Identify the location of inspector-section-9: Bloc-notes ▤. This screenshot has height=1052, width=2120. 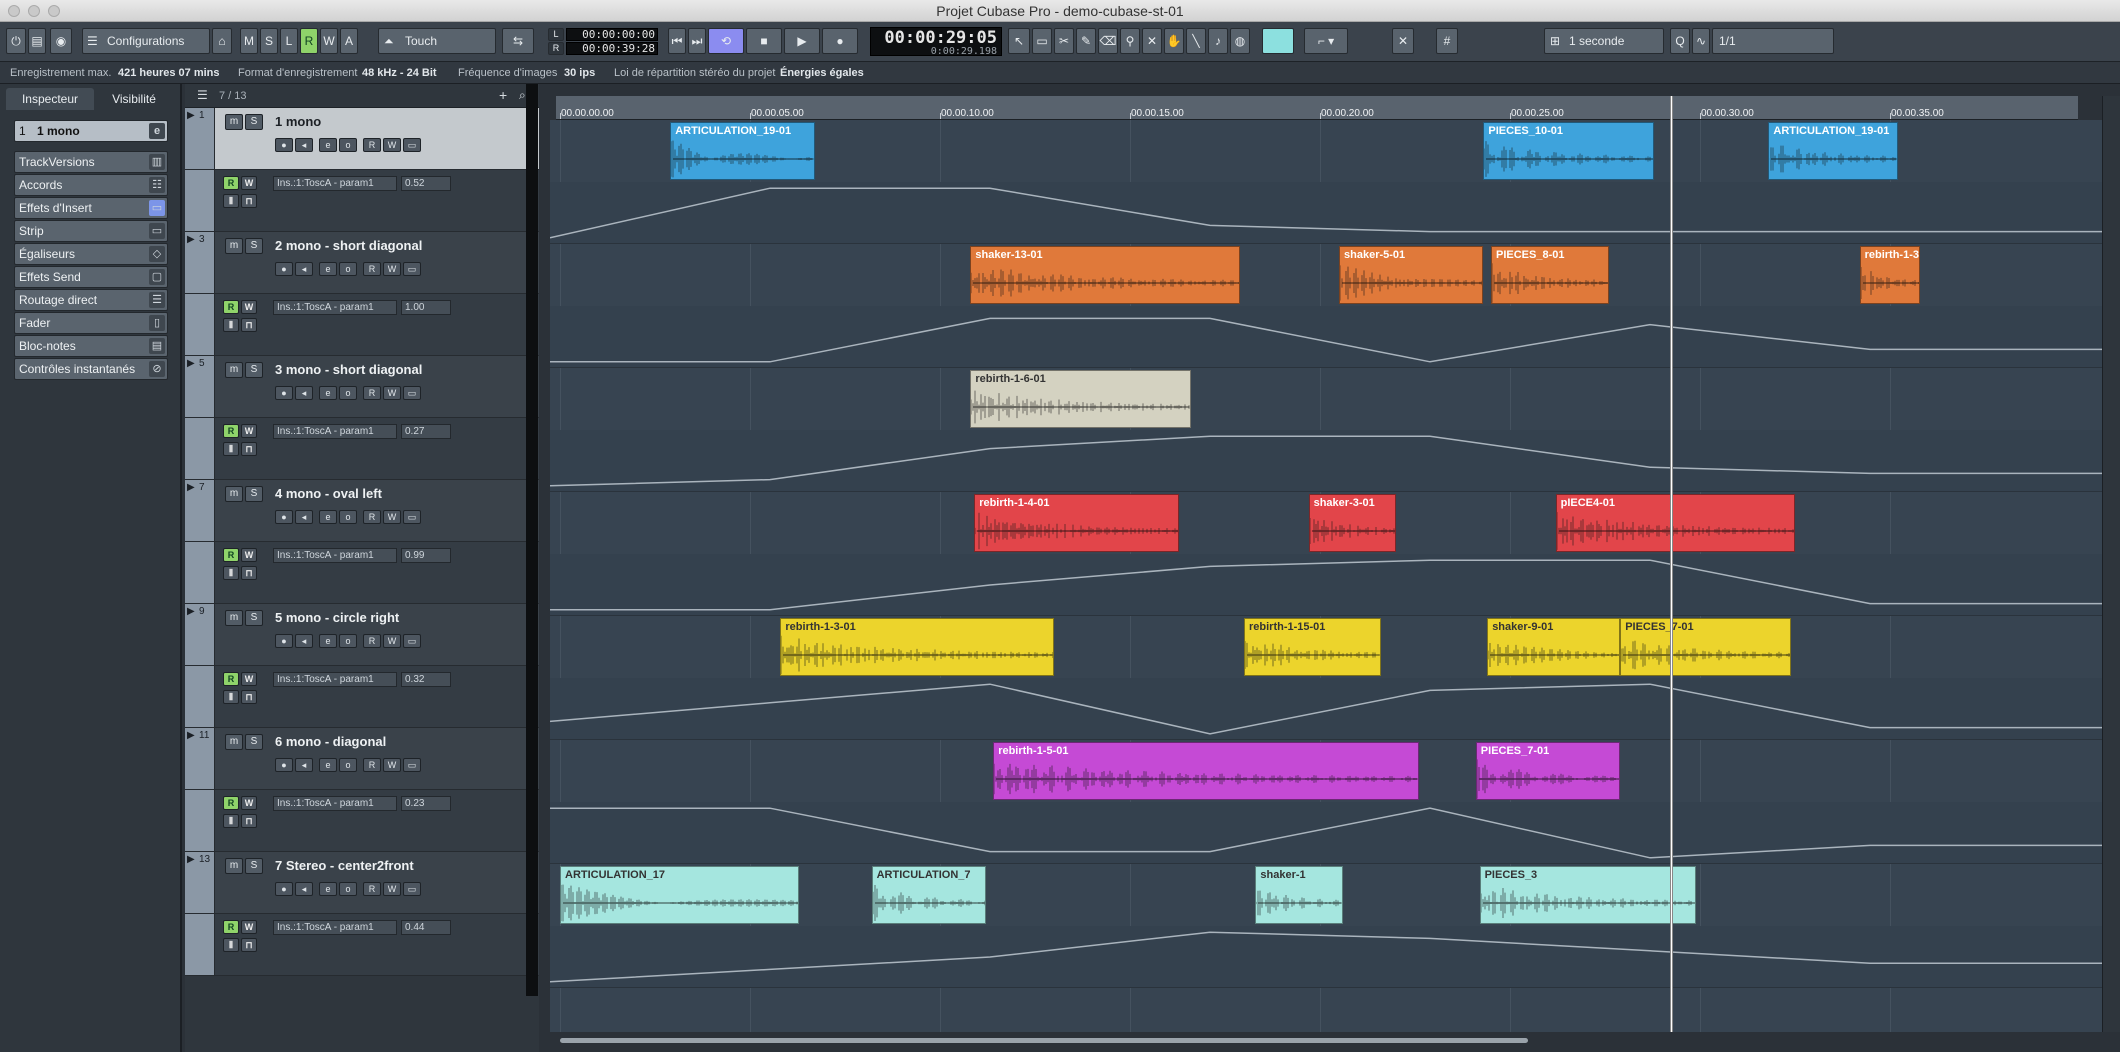
(91, 346).